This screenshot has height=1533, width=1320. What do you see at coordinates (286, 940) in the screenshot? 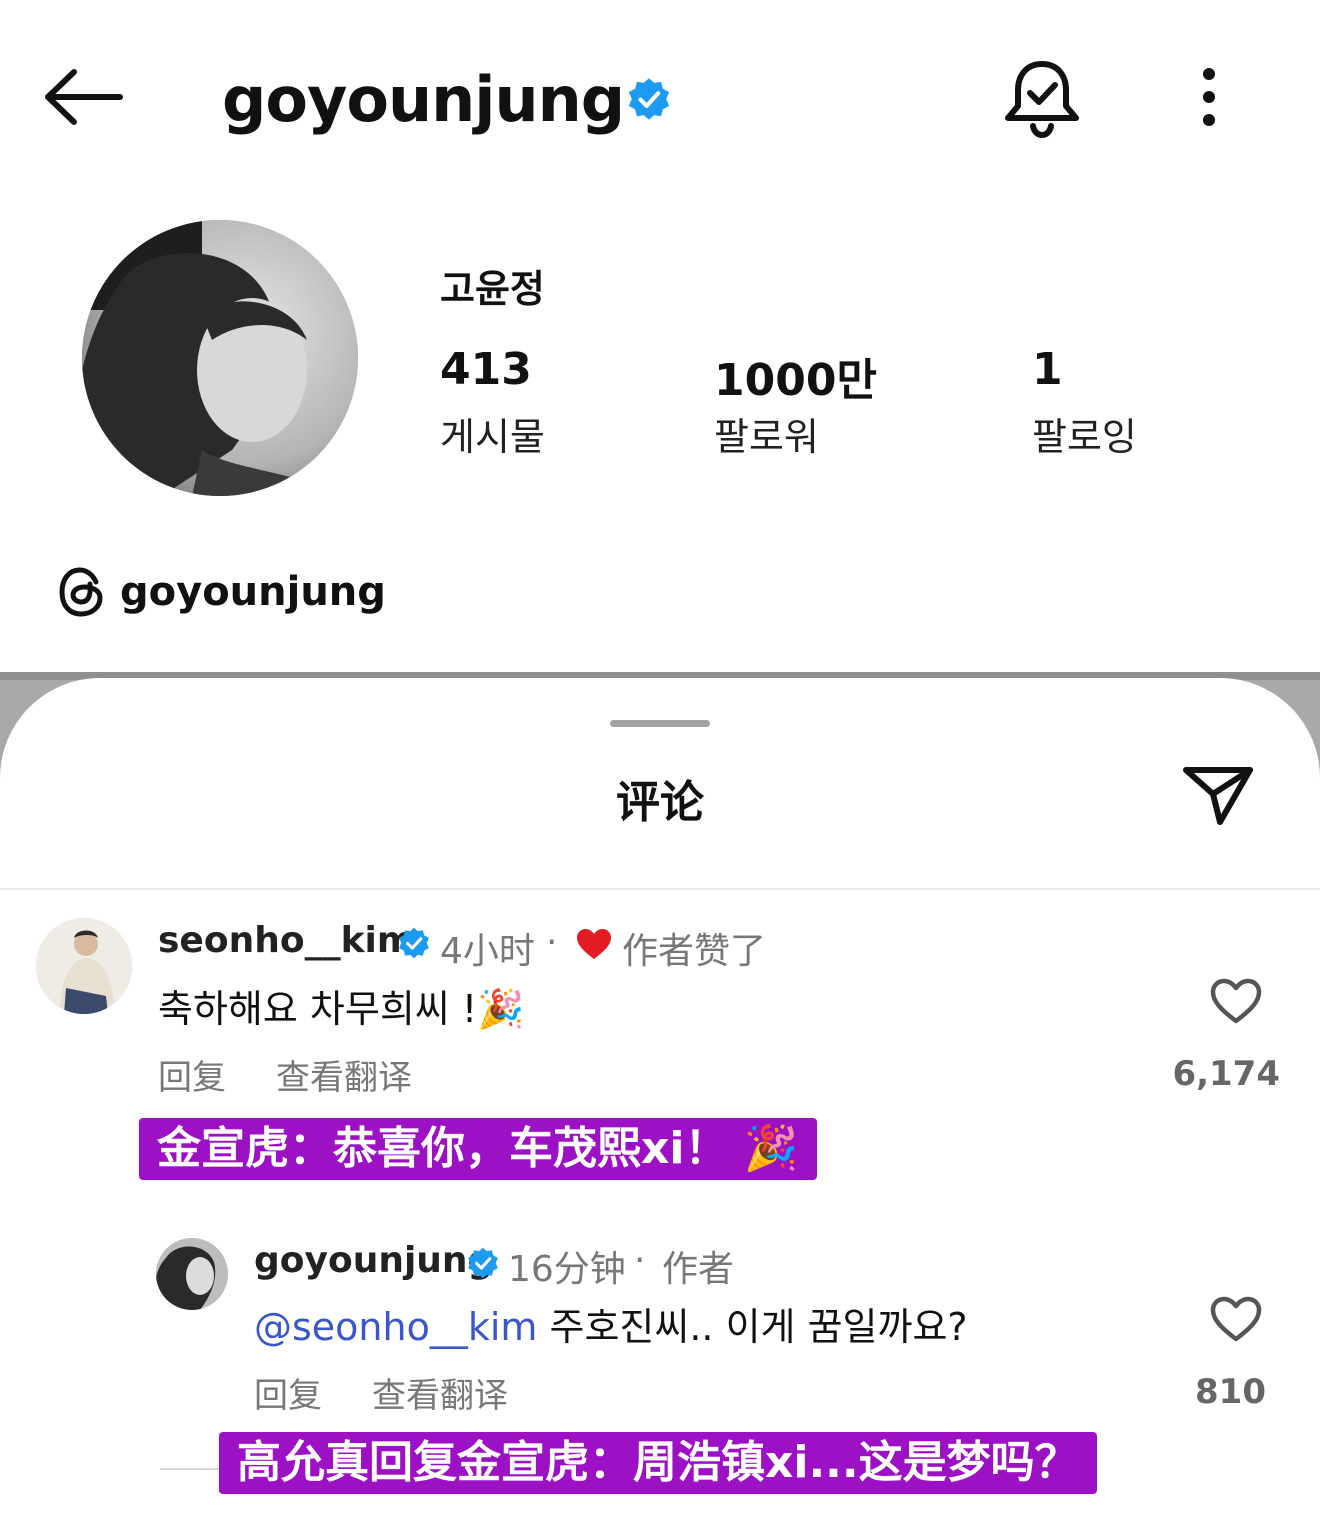
I see `comment-username: seonho__kim` at bounding box center [286, 940].